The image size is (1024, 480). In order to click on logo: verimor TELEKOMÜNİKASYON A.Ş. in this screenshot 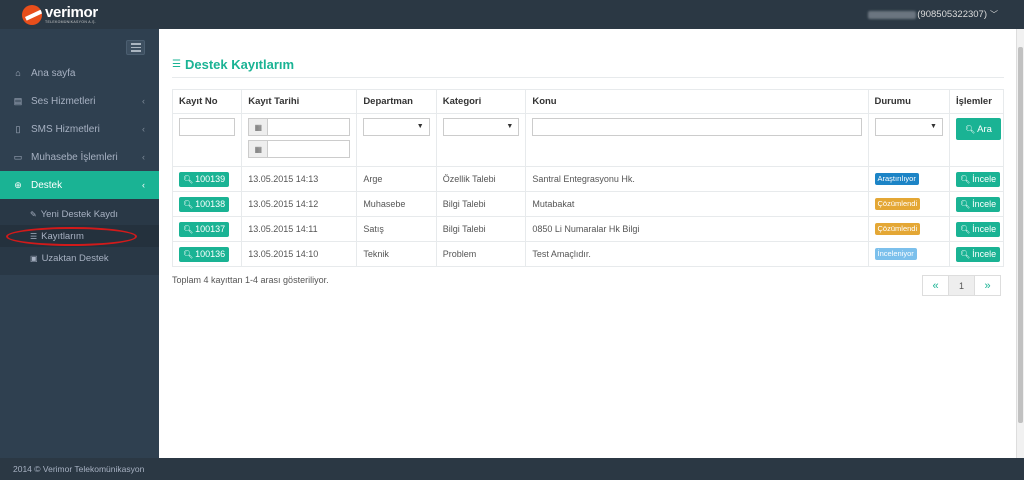, I will do `click(60, 15)`.